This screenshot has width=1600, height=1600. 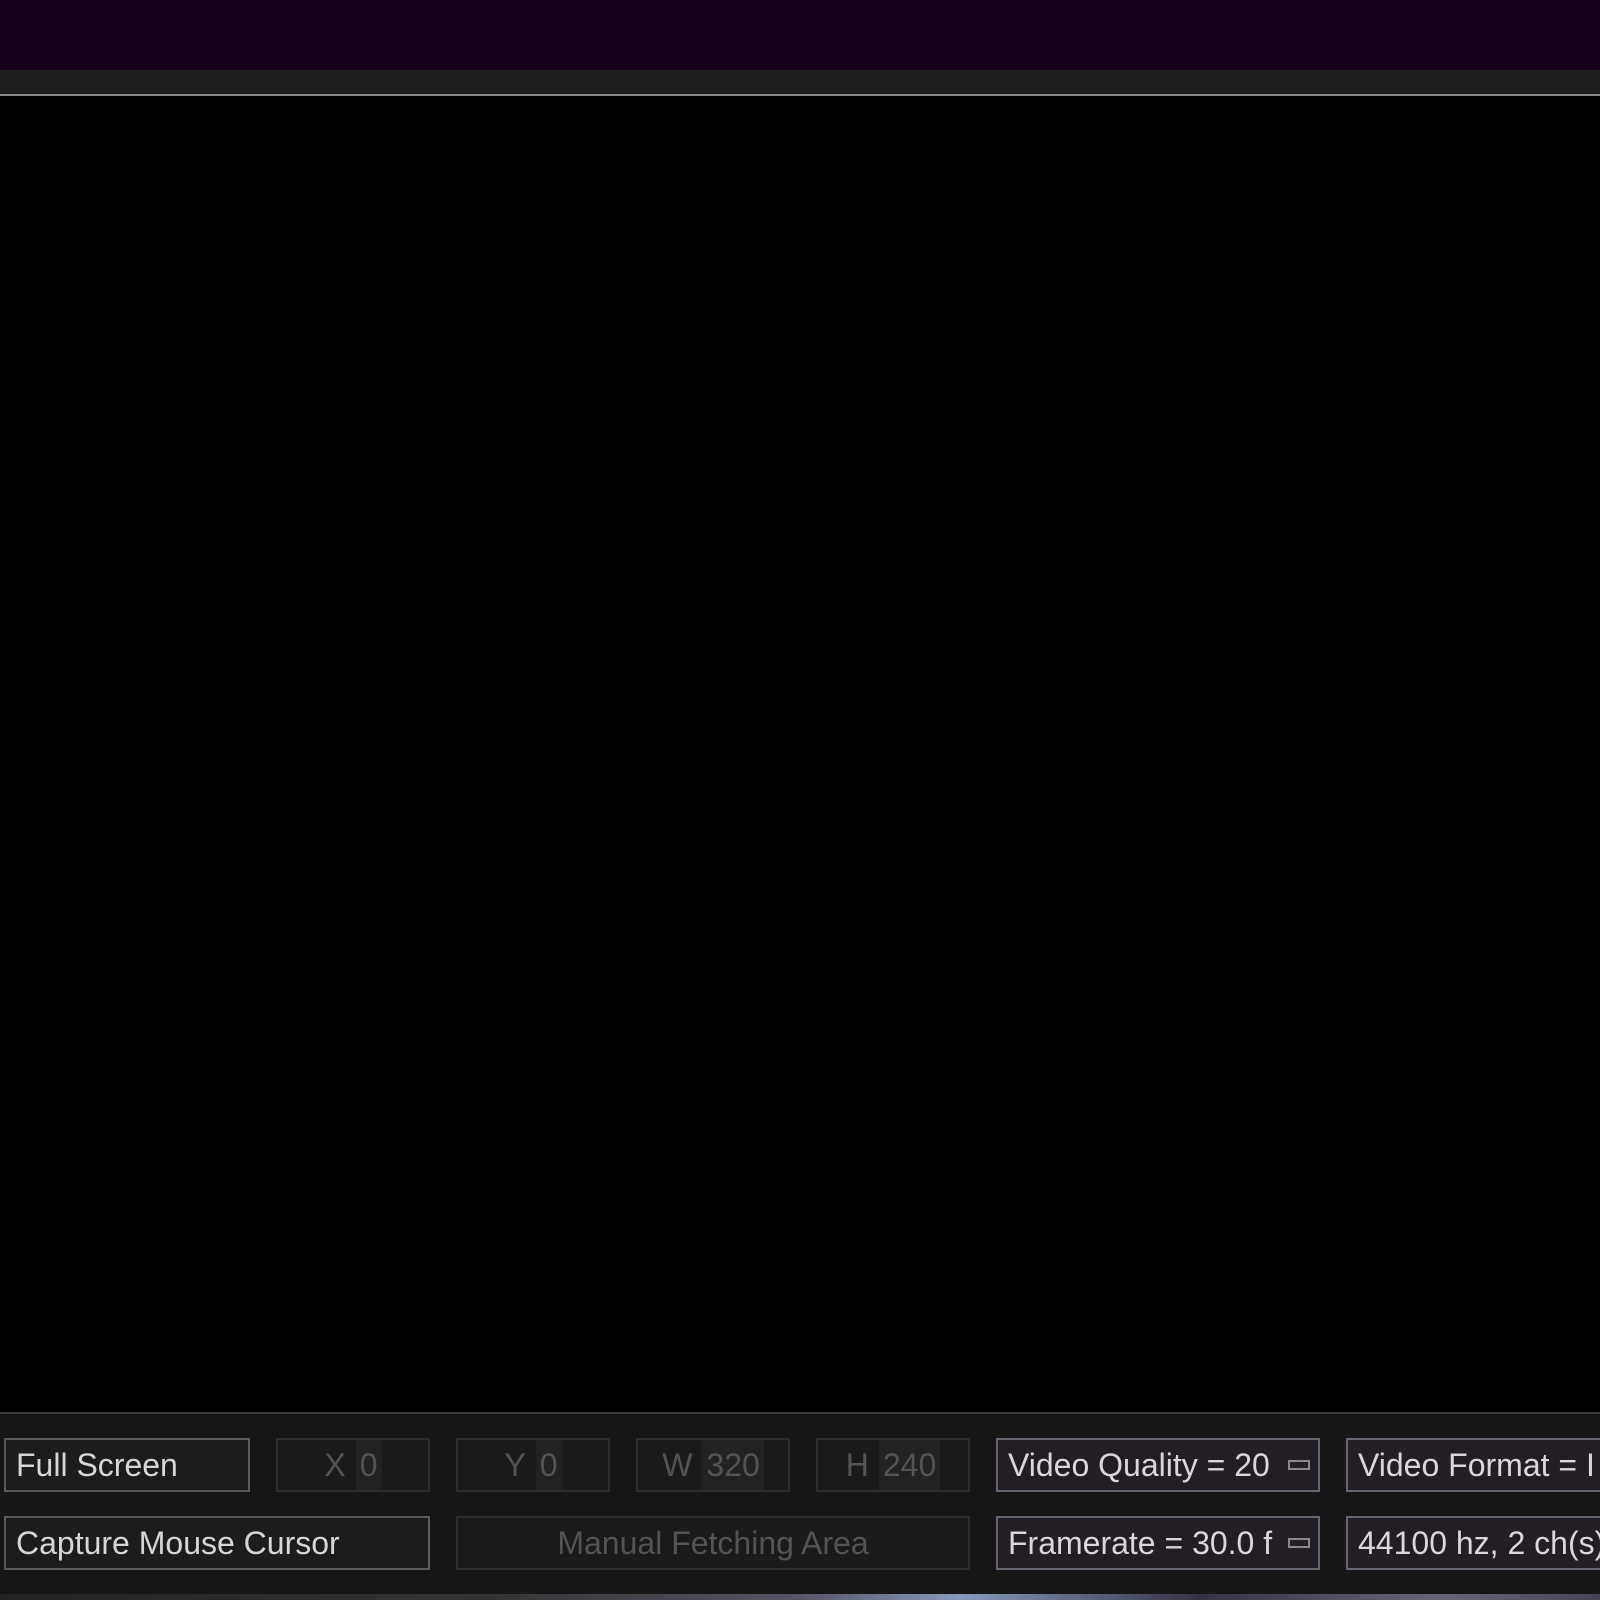 I want to click on capture-mouse-cursor-label: Capture Mouse Cursor, so click(x=178, y=1543).